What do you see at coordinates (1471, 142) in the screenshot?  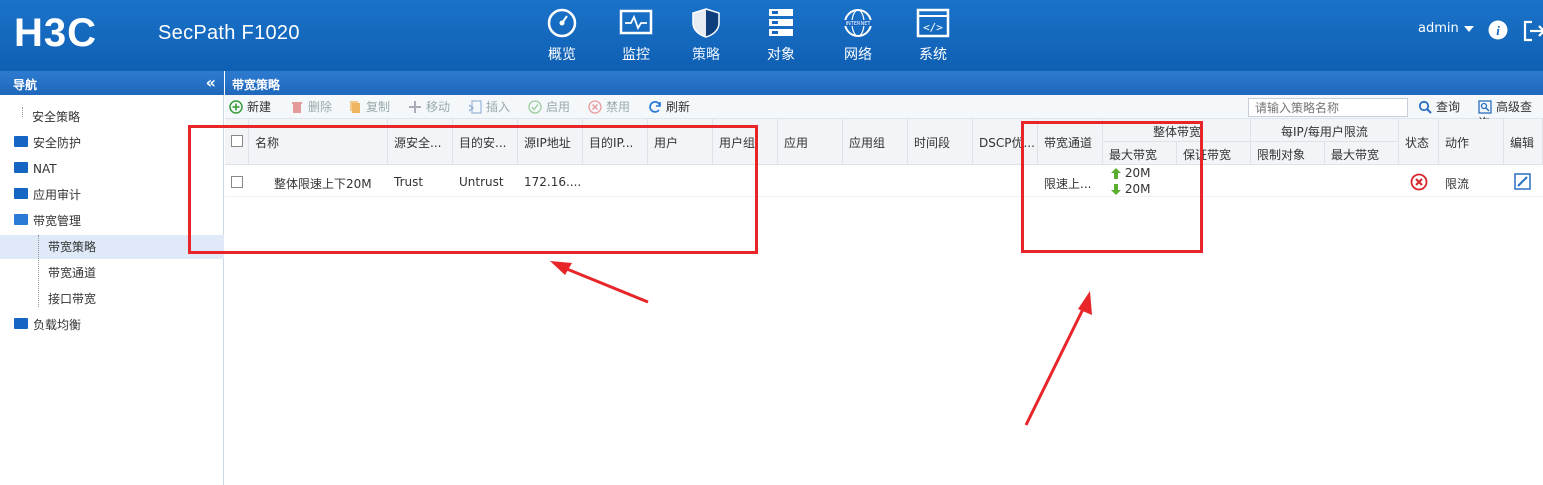 I see `header-action: 动作` at bounding box center [1471, 142].